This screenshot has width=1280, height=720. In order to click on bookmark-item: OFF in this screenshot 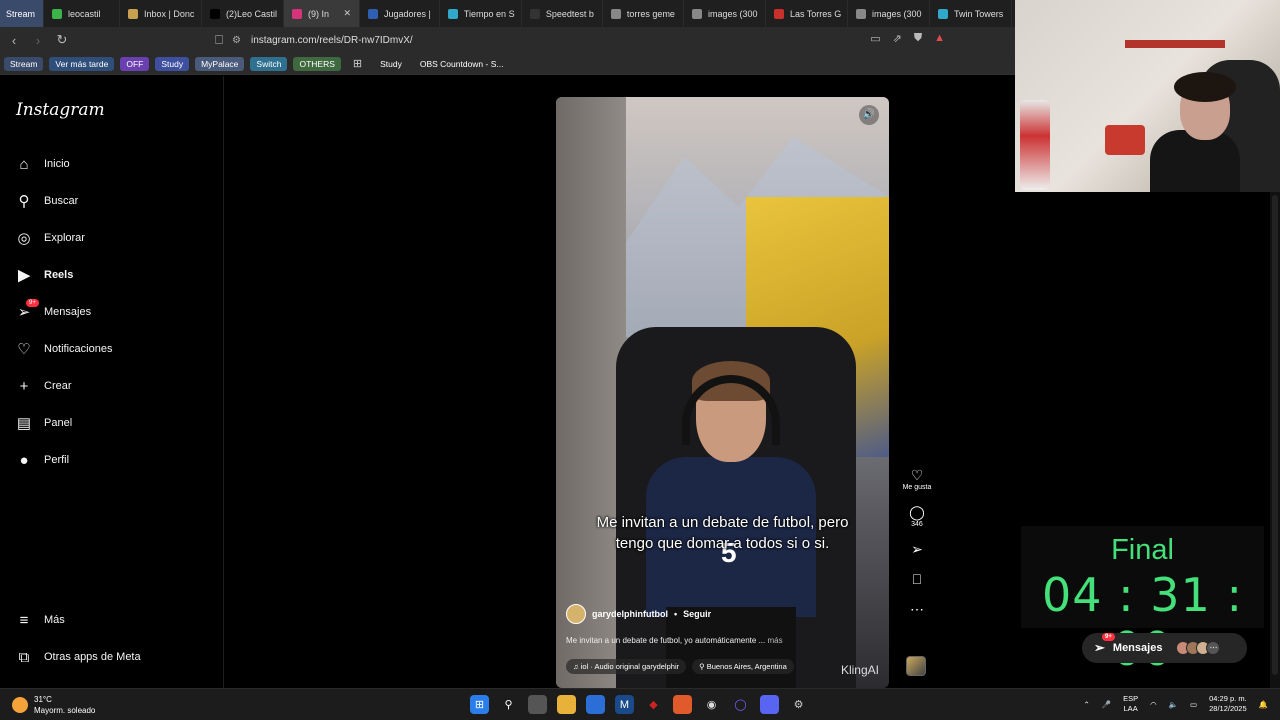, I will do `click(135, 63)`.